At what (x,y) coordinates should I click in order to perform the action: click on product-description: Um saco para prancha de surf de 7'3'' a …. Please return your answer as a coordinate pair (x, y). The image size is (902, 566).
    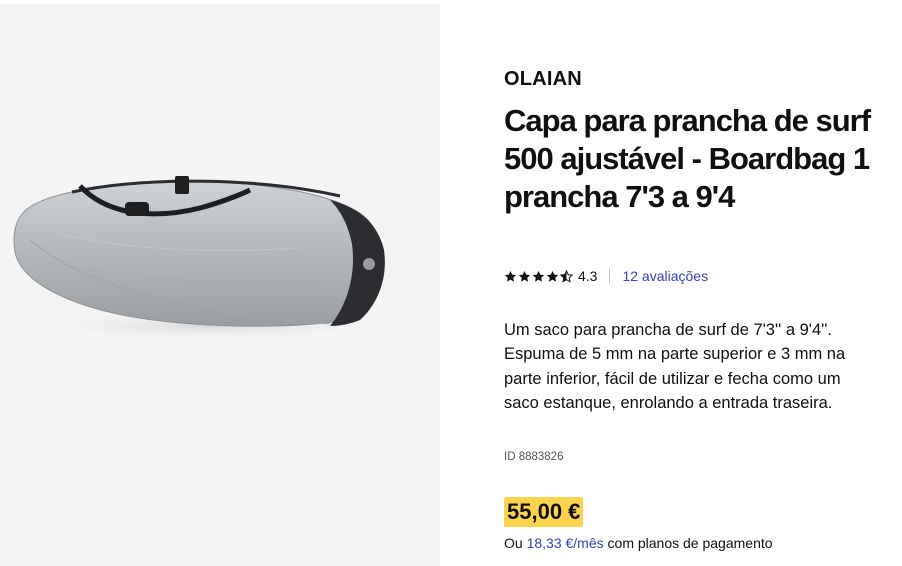
    Looking at the image, I should click on (675, 367).